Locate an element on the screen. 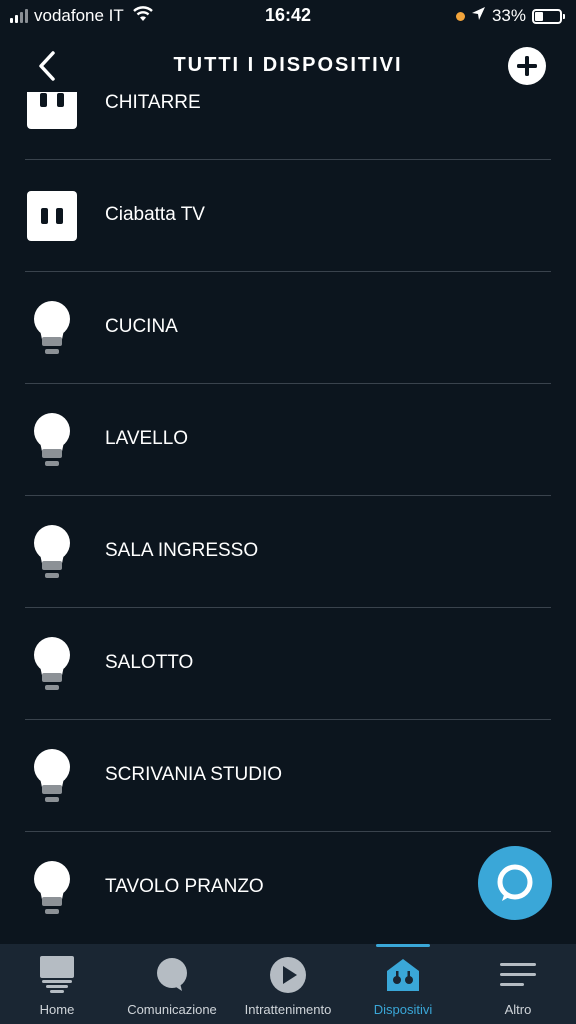 The height and width of the screenshot is (1024, 576). nav-altro: Altro is located at coordinates (518, 984).